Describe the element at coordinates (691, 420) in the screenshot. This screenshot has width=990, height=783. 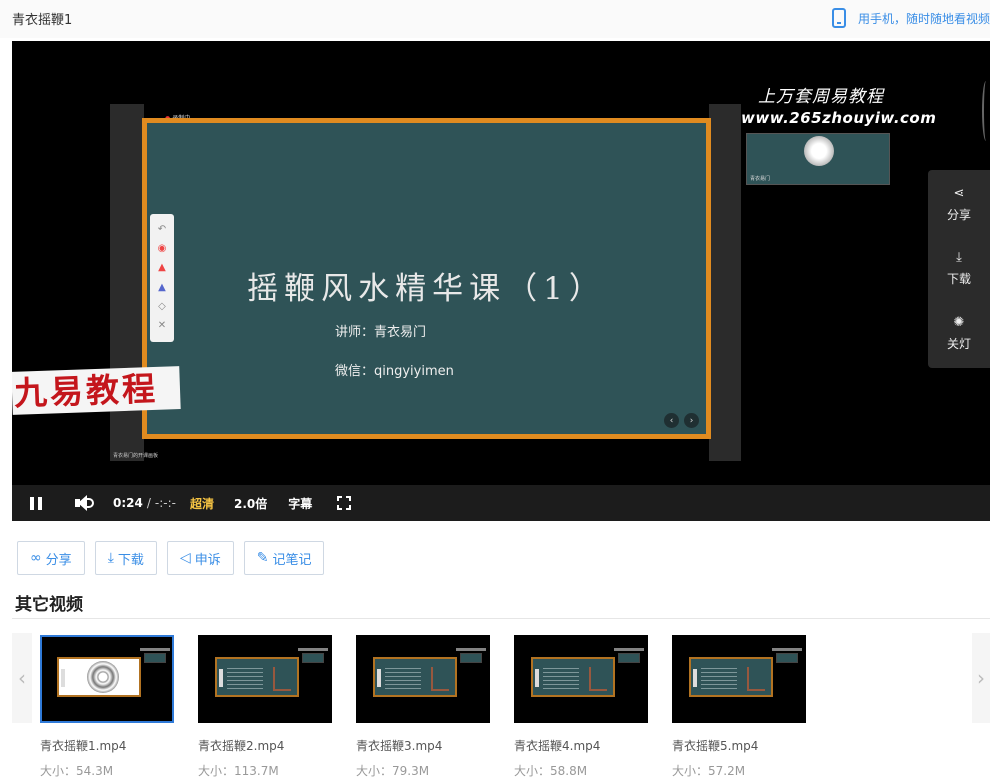
I see `board-next-icon: ›` at that location.